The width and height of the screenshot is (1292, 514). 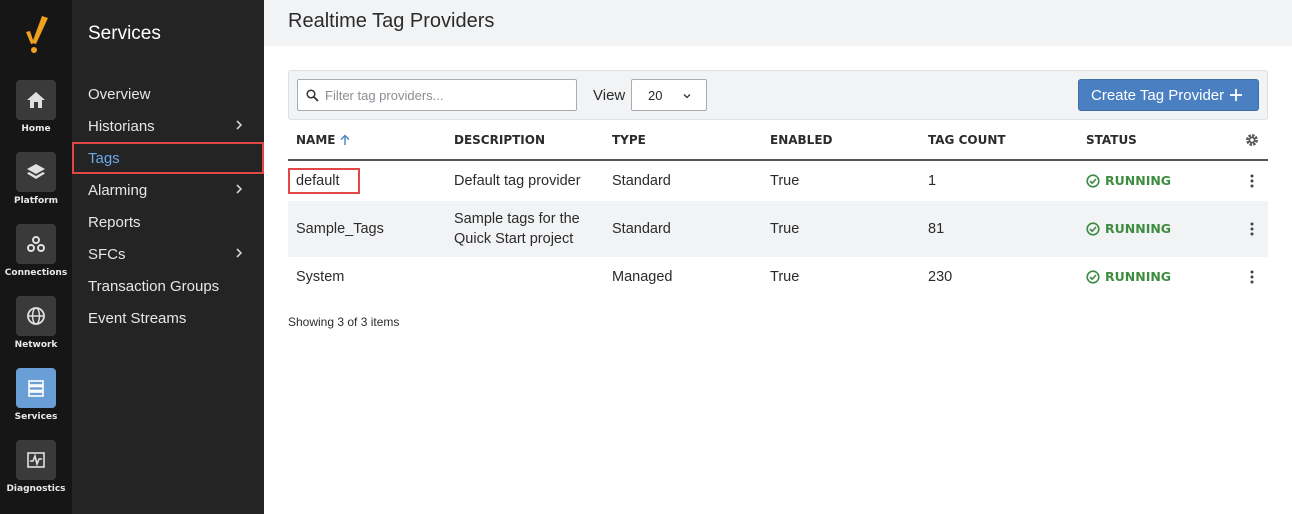 I want to click on sidebar-item-label: Transaction Groups, so click(x=154, y=286).